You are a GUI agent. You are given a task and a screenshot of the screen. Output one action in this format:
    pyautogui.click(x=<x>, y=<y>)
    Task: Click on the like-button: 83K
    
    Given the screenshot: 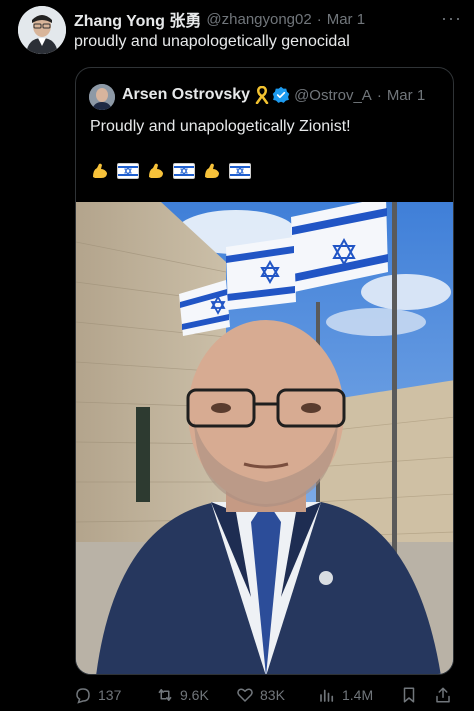 What is the action you would take?
    pyautogui.click(x=260, y=695)
    